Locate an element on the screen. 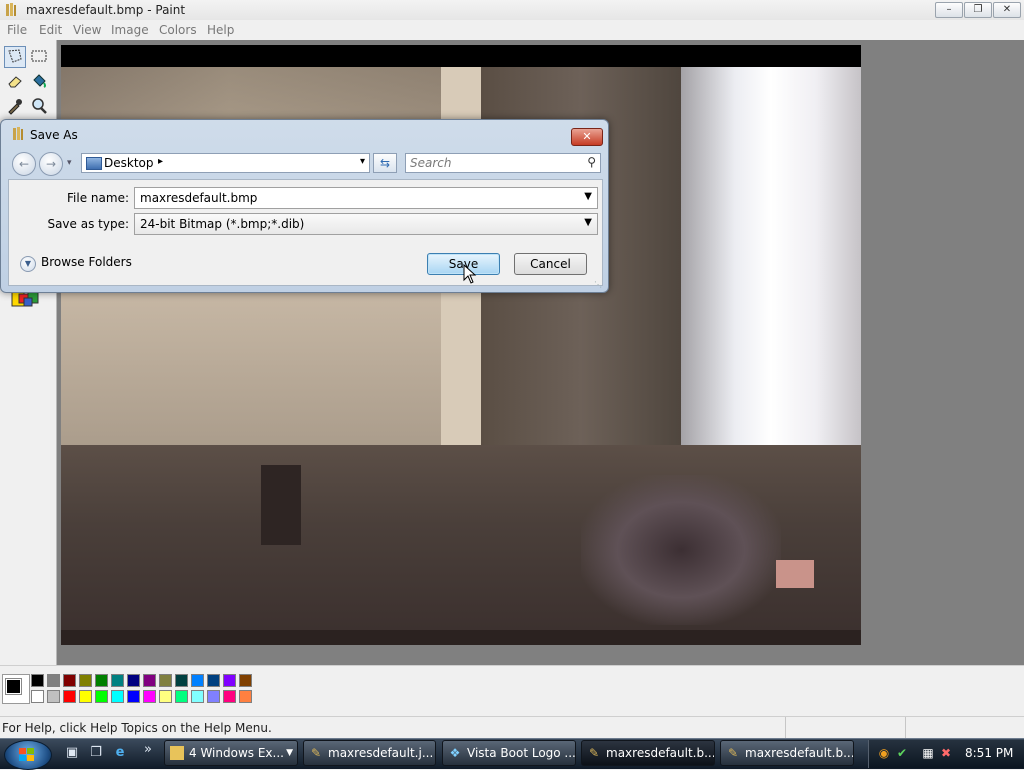 The width and height of the screenshot is (1024, 770). mouse-cursor-icon is located at coordinates (470, 274).